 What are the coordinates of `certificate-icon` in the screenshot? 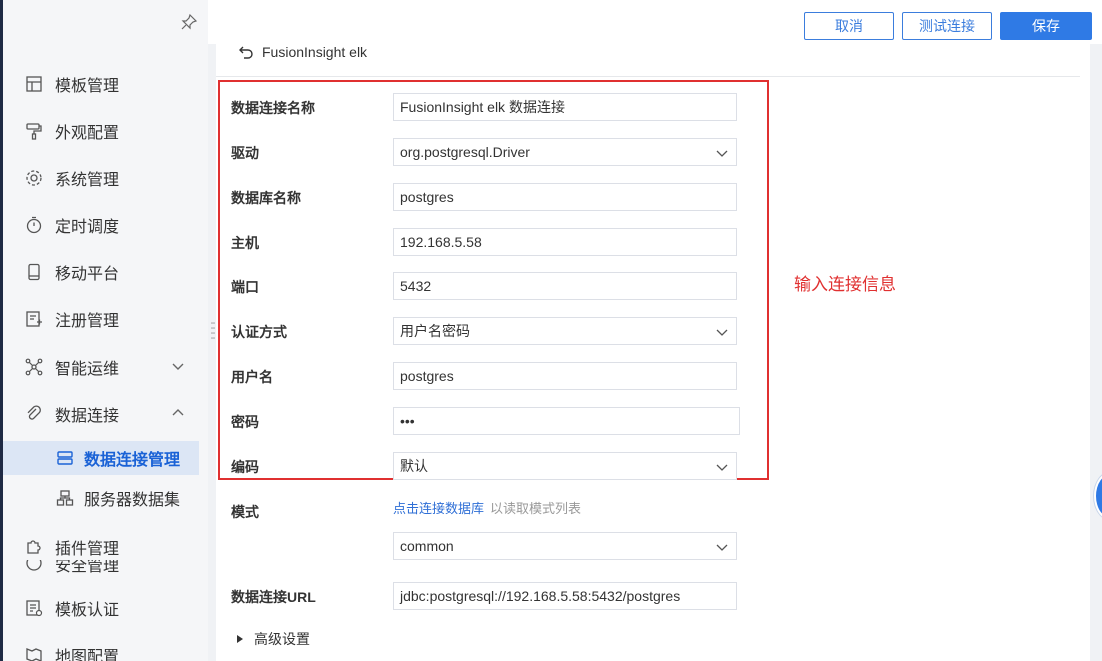 It's located at (34, 608).